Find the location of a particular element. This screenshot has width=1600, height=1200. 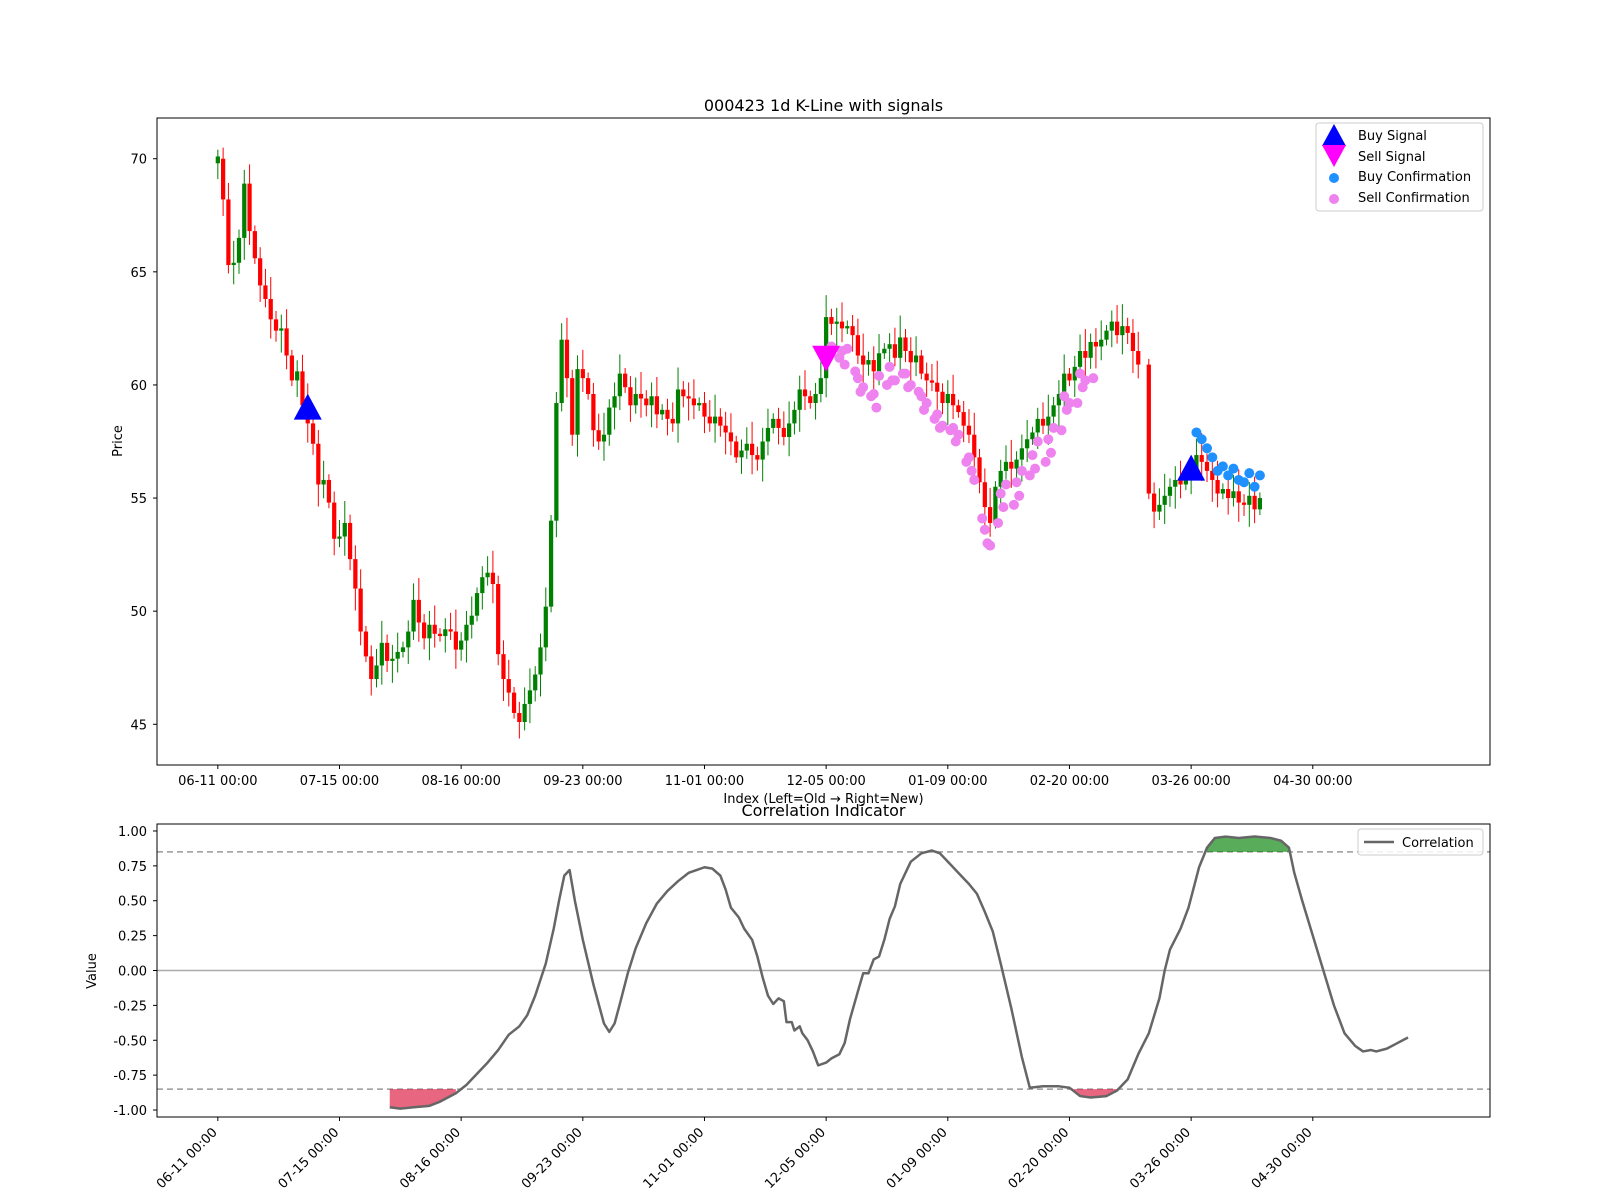

kline-title: 000423 1d K-Line with signals is located at coordinates (823, 105).